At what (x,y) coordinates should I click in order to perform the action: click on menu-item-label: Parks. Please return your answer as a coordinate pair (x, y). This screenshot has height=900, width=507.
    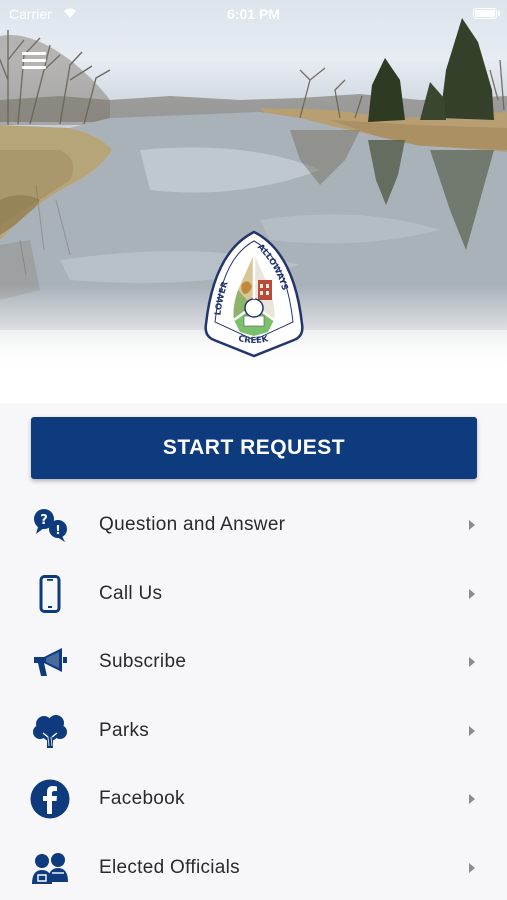
    Looking at the image, I should click on (124, 730).